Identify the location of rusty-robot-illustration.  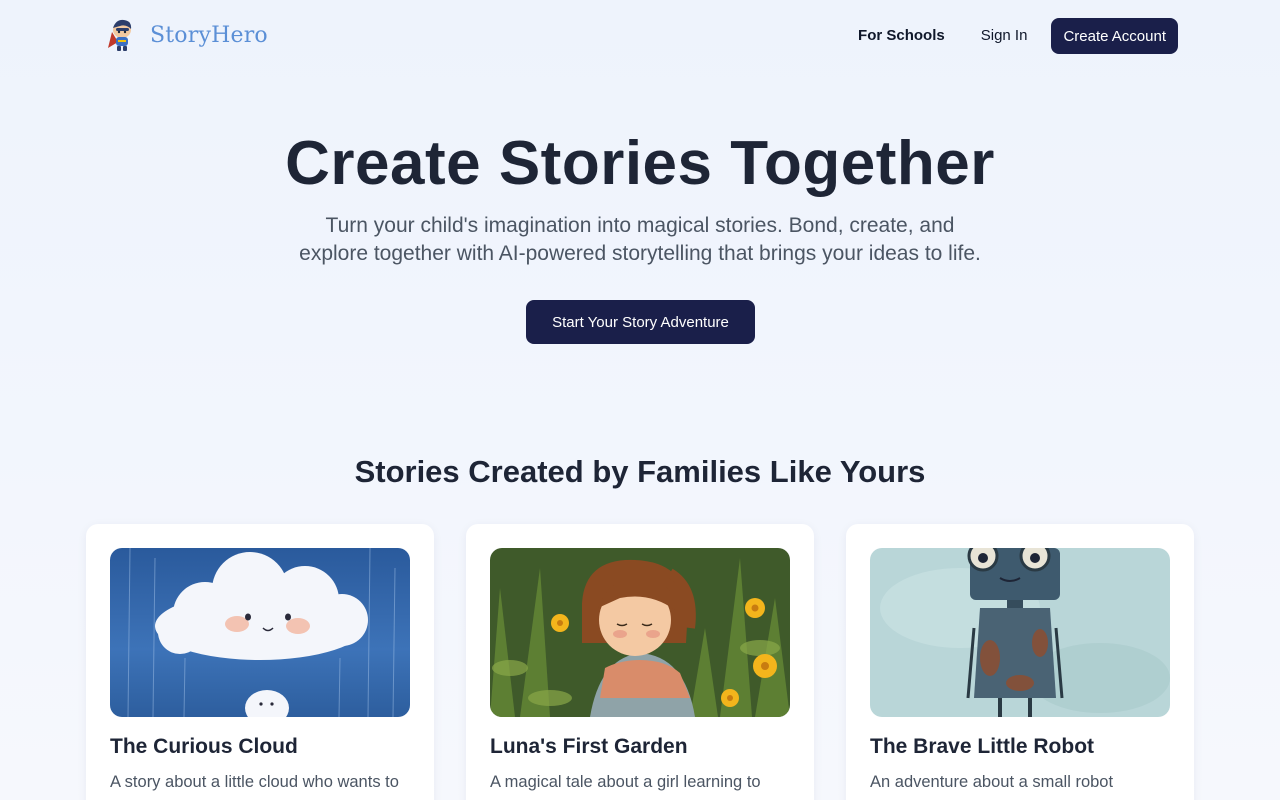
(1020, 632).